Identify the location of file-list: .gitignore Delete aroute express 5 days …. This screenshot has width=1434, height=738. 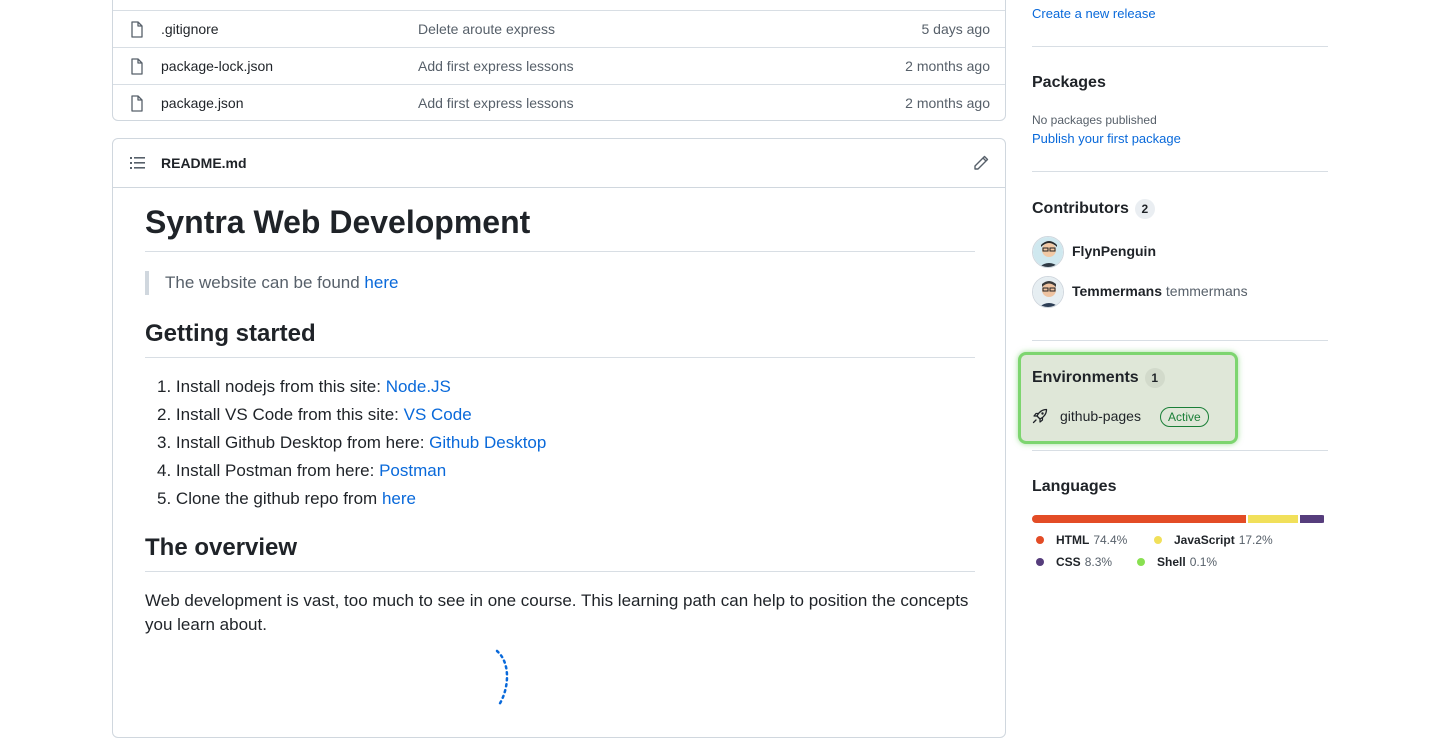
(559, 60).